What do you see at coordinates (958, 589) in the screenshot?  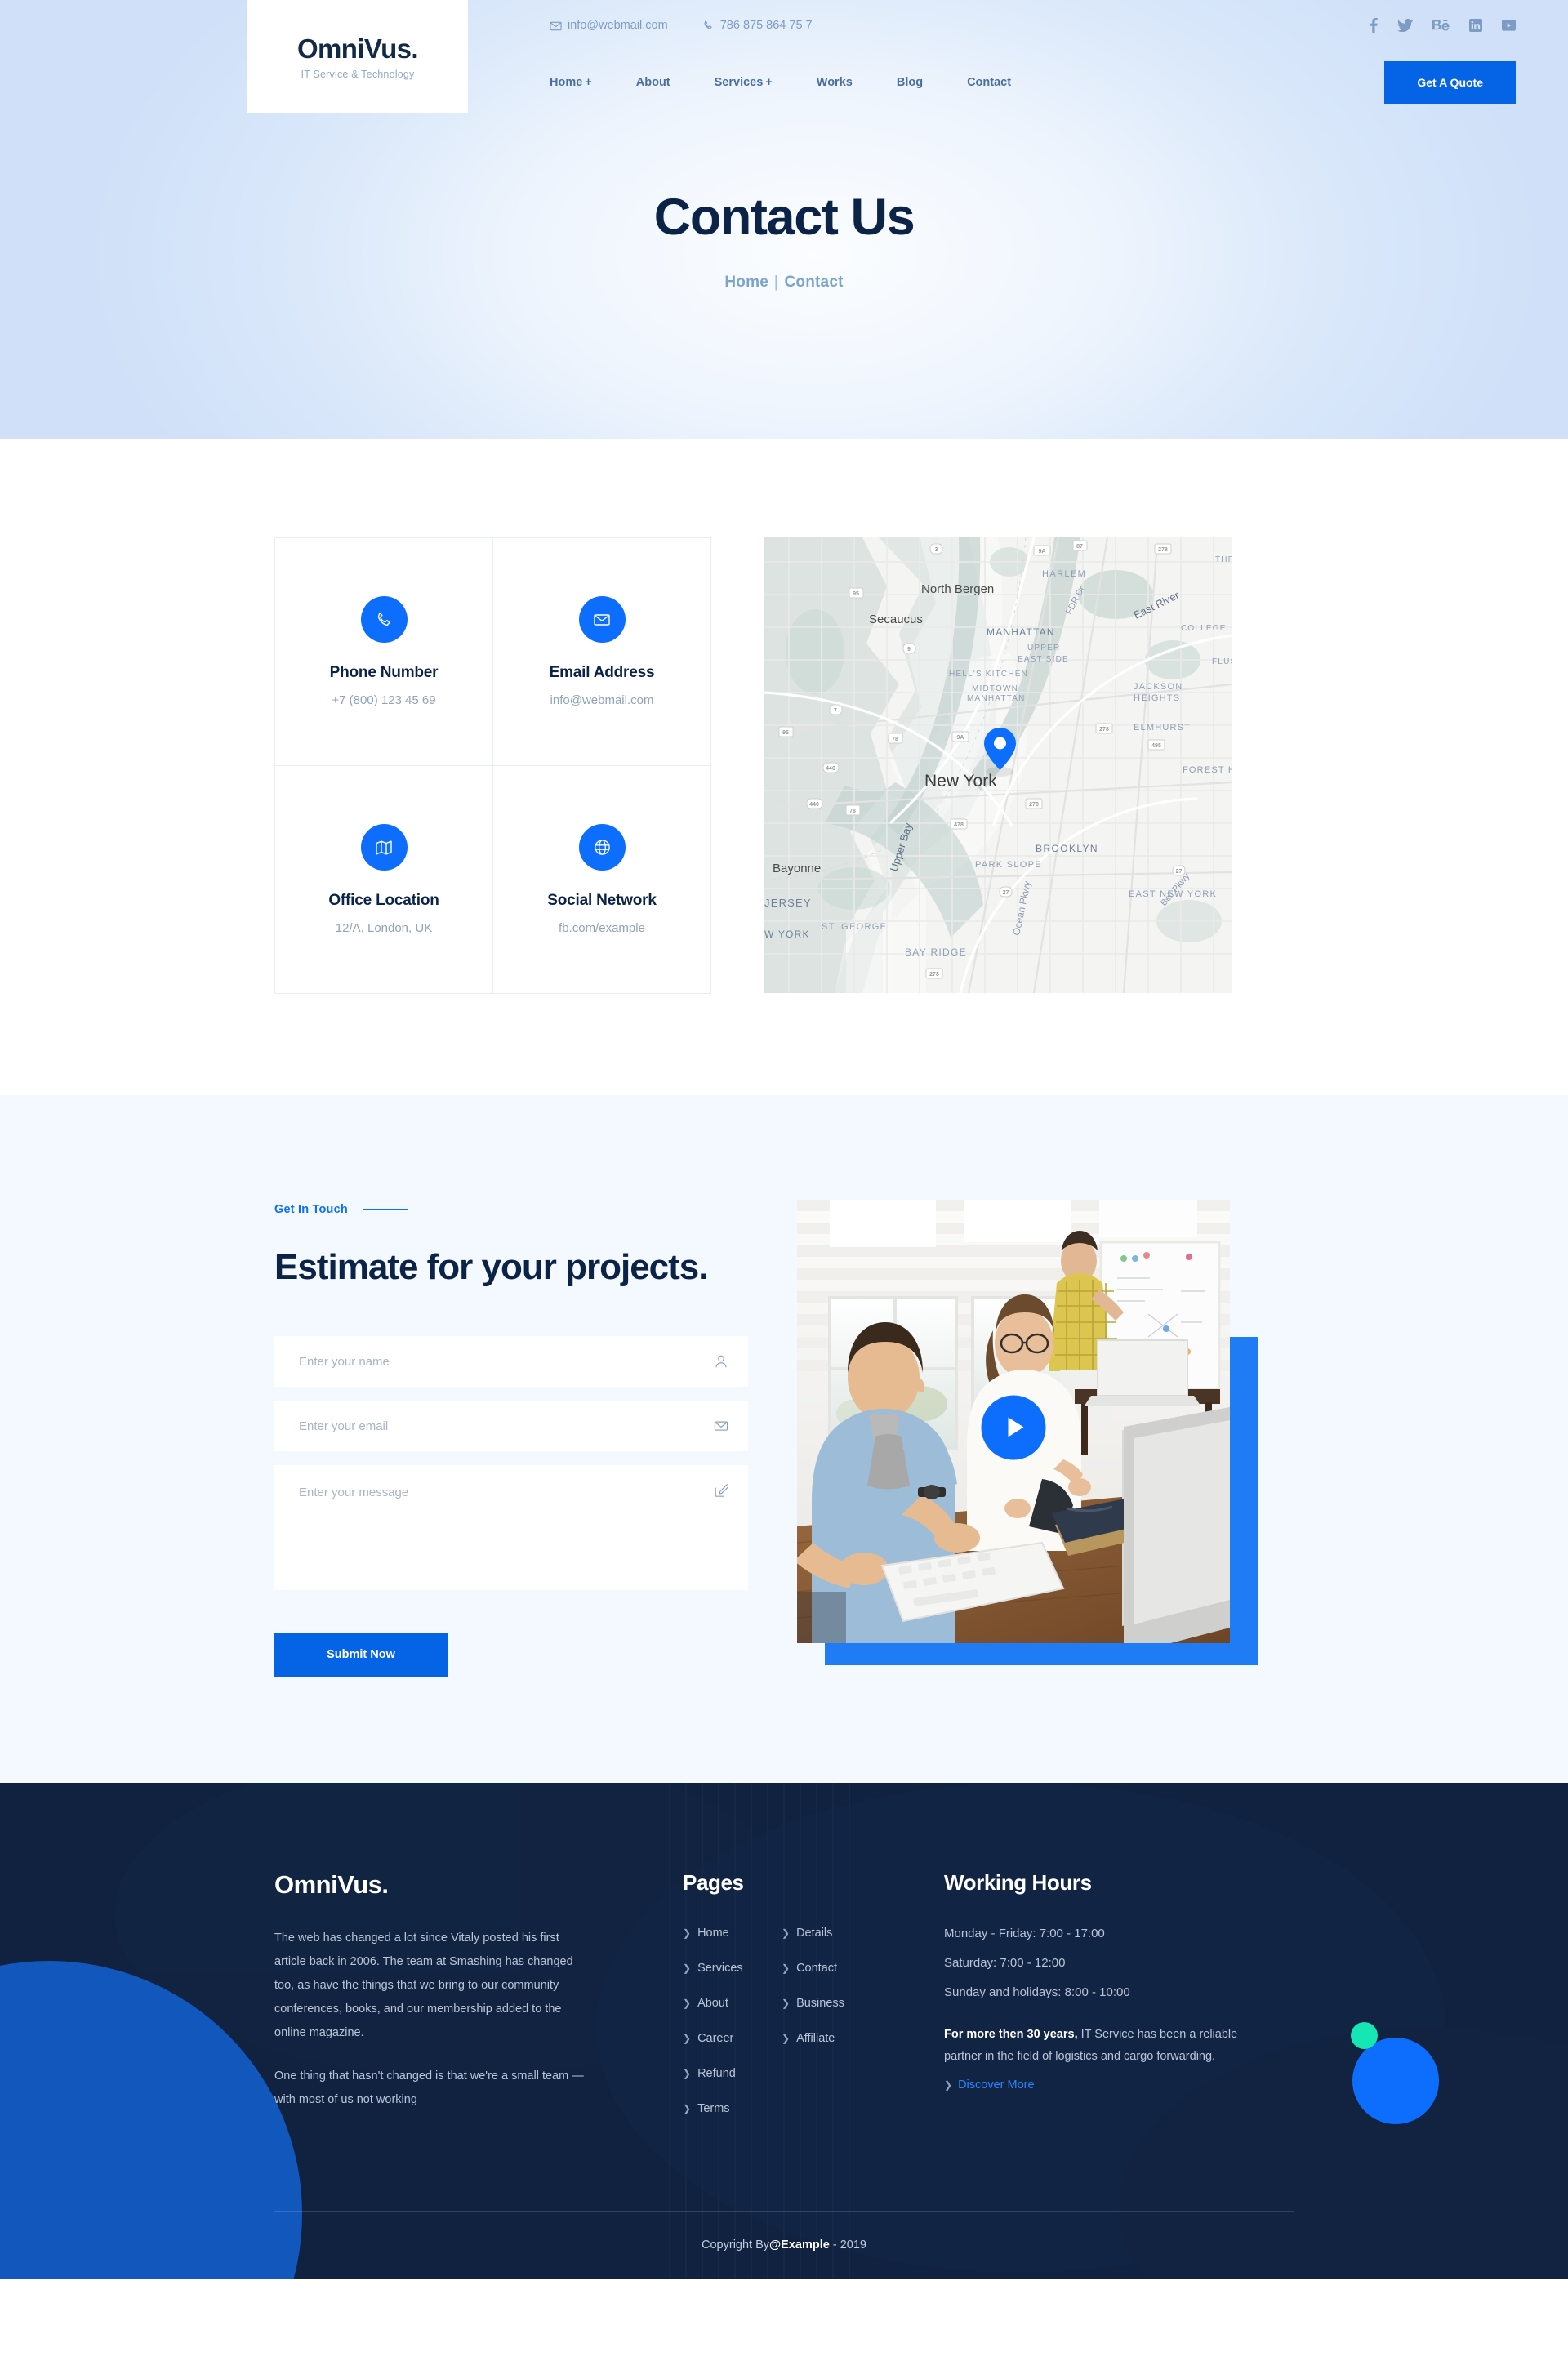 I see `svg-text: North Bergen` at bounding box center [958, 589].